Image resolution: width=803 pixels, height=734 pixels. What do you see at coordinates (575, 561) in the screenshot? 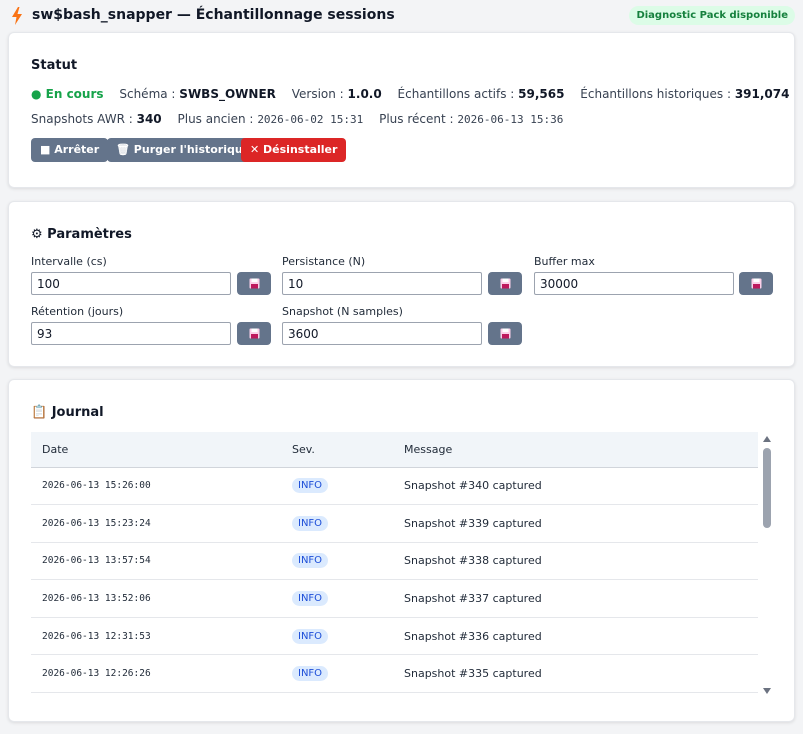
I see `row-message: Snapshot #338 captured` at bounding box center [575, 561].